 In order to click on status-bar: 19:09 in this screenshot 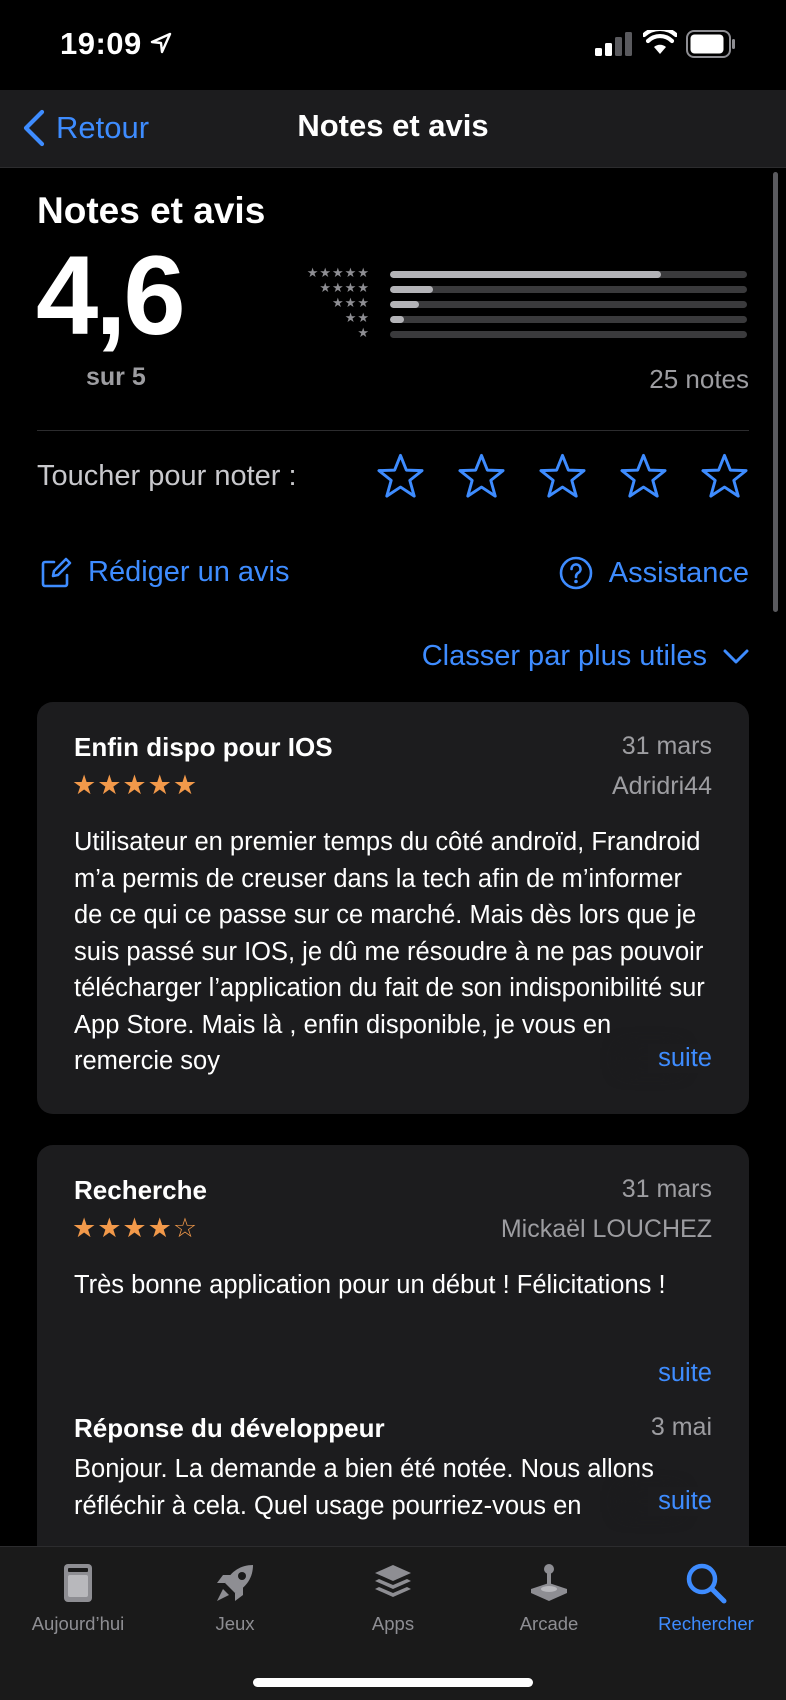, I will do `click(393, 45)`.